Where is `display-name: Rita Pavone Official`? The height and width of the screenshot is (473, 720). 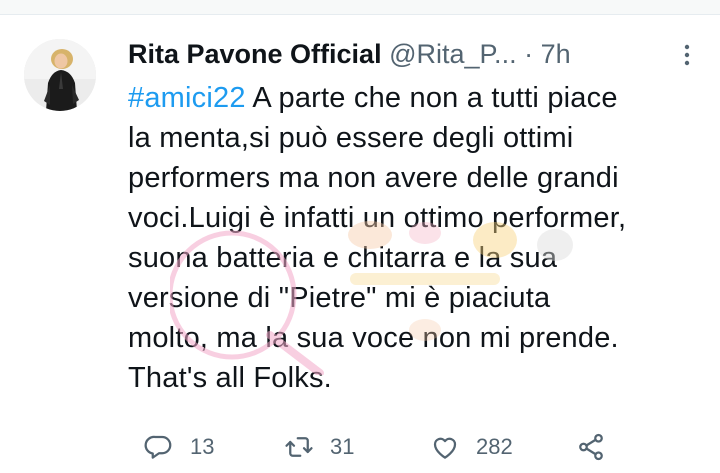
display-name: Rita Pavone Official is located at coordinates (255, 54).